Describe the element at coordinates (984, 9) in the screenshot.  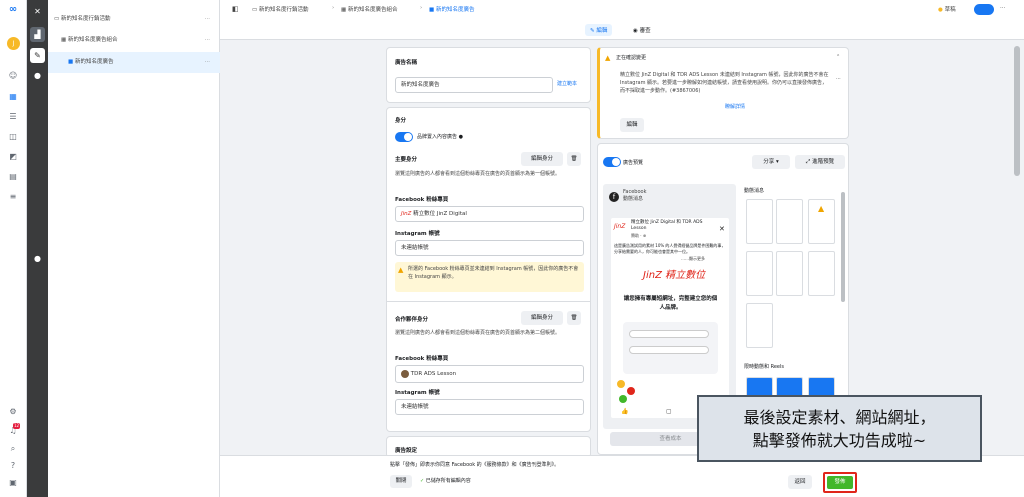
I see `draft-toggle` at that location.